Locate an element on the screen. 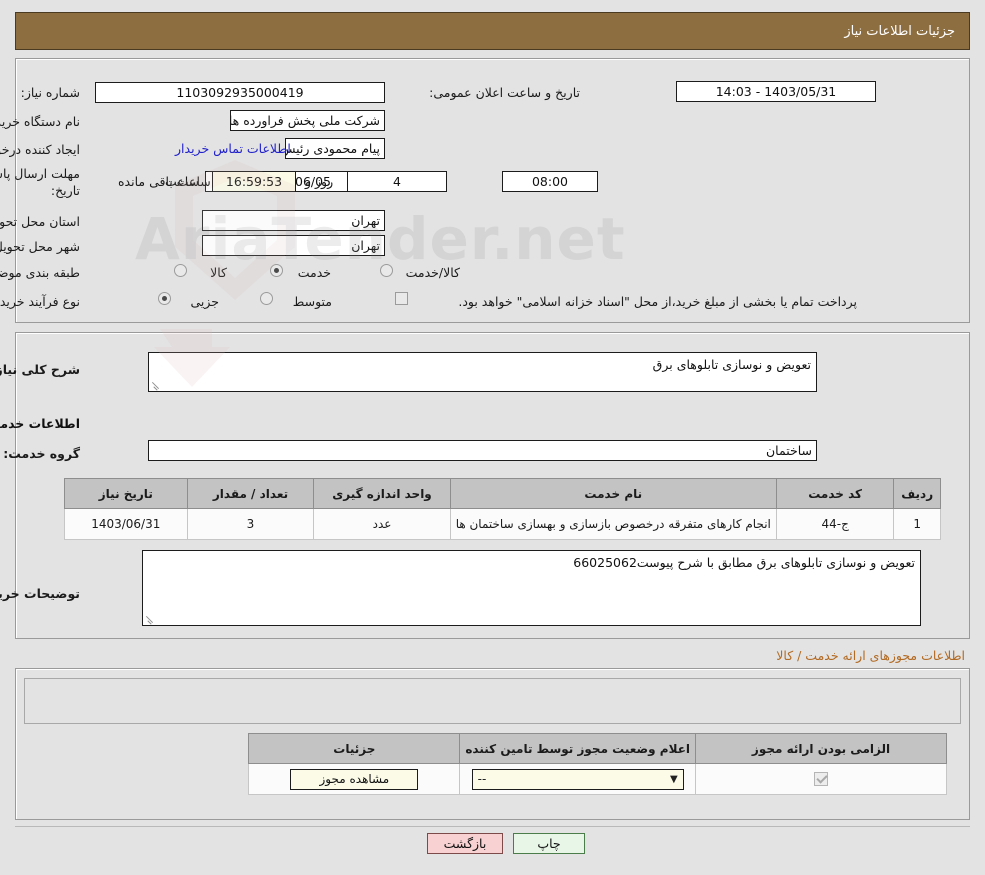  permit-status-dropdown: ▼ -- is located at coordinates (577, 779).